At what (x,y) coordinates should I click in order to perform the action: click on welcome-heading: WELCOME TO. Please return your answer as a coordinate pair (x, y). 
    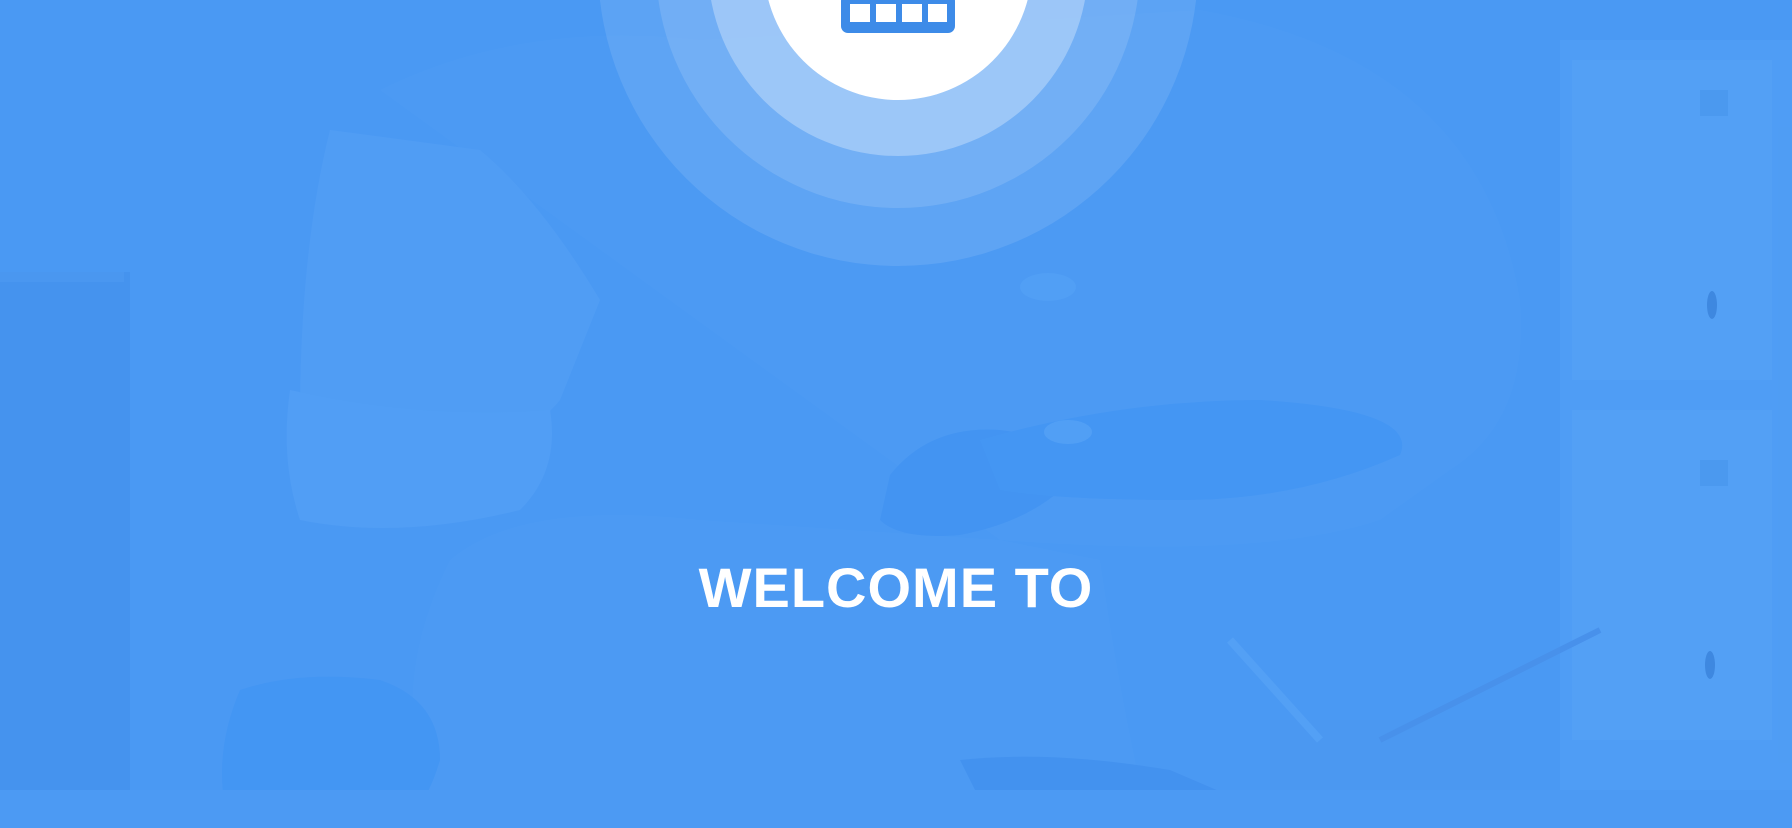
    Looking at the image, I should click on (896, 587).